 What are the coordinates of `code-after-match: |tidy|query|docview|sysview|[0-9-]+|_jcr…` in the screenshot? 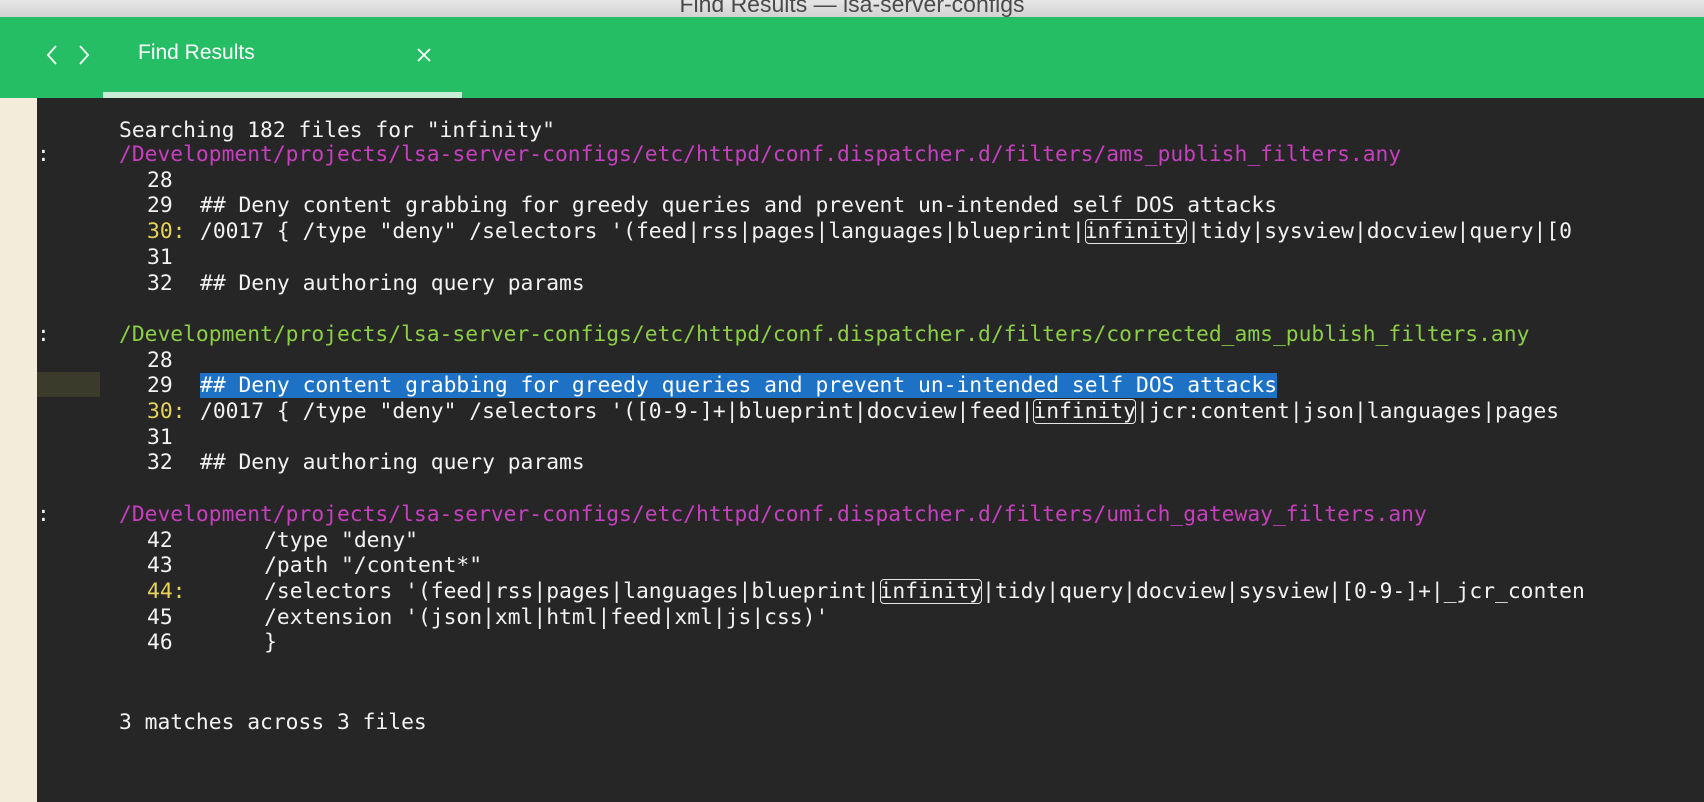 It's located at (1283, 591).